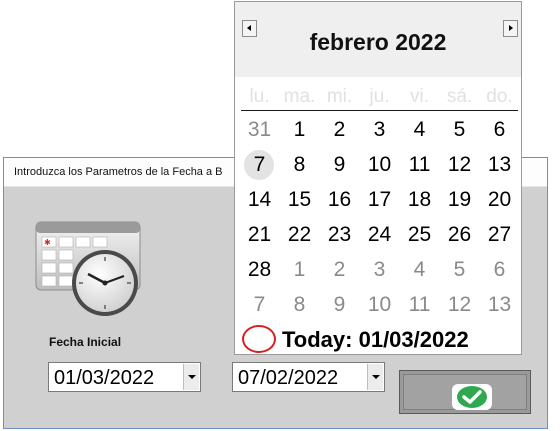  Describe the element at coordinates (419, 234) in the screenshot. I see `calendar-day: 25` at that location.